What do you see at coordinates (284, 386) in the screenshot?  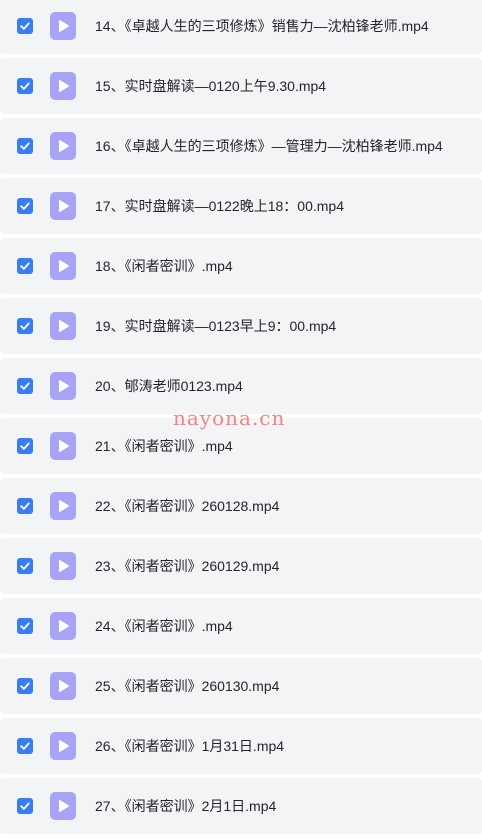 I see `file-name: 20、郇涛老师0123.mp4` at bounding box center [284, 386].